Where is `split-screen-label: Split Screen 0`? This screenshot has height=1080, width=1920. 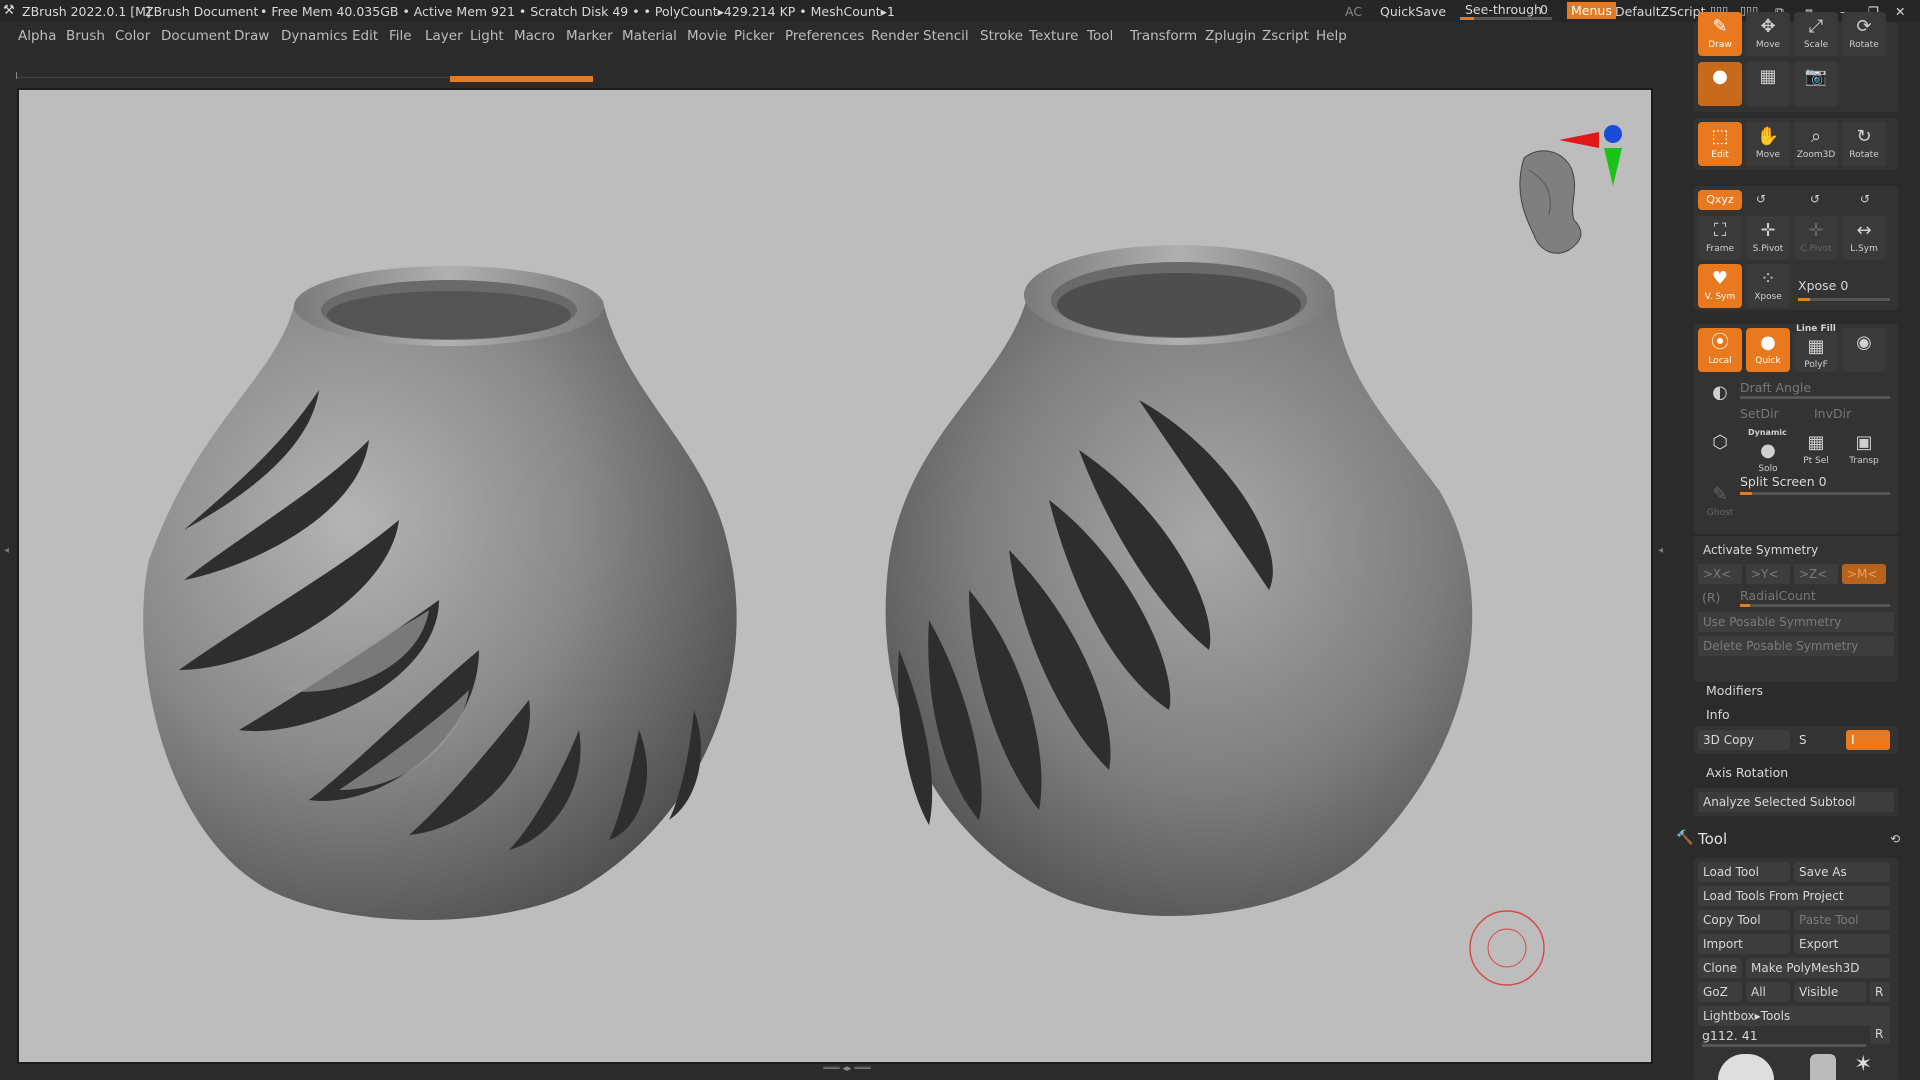
split-screen-label: Split Screen 0 is located at coordinates (1783, 481).